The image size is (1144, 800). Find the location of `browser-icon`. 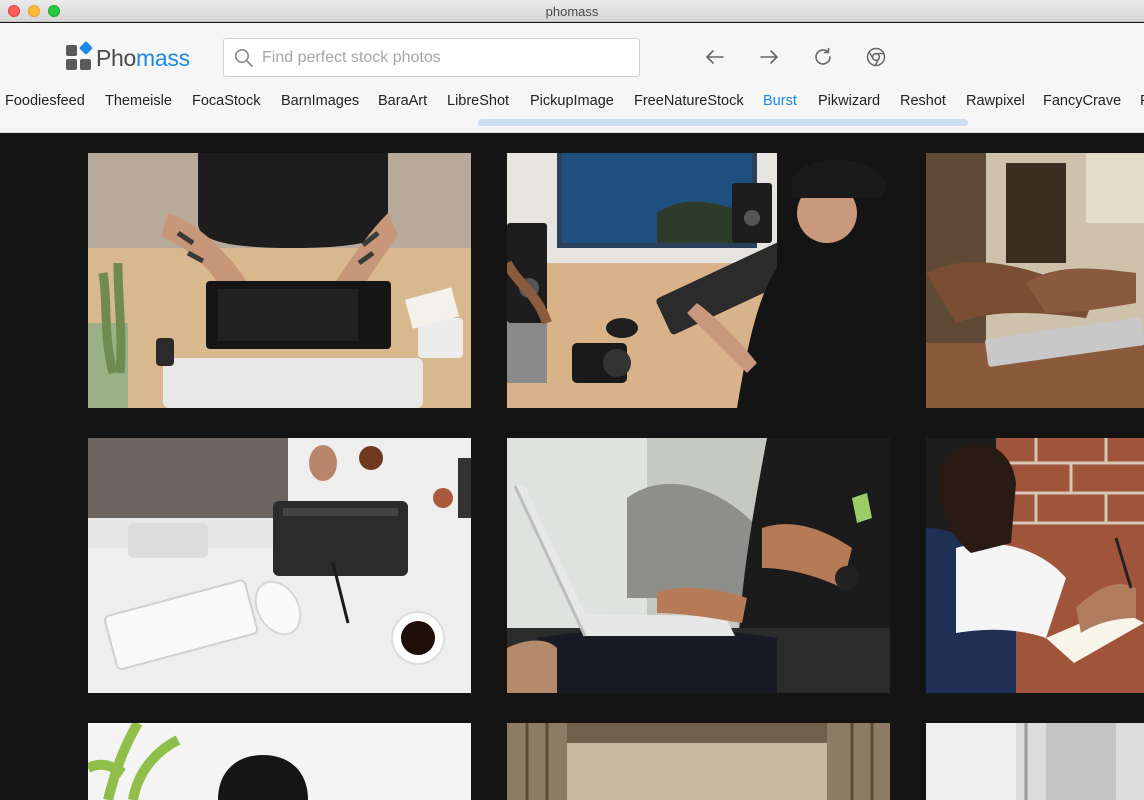

browser-icon is located at coordinates (876, 57).